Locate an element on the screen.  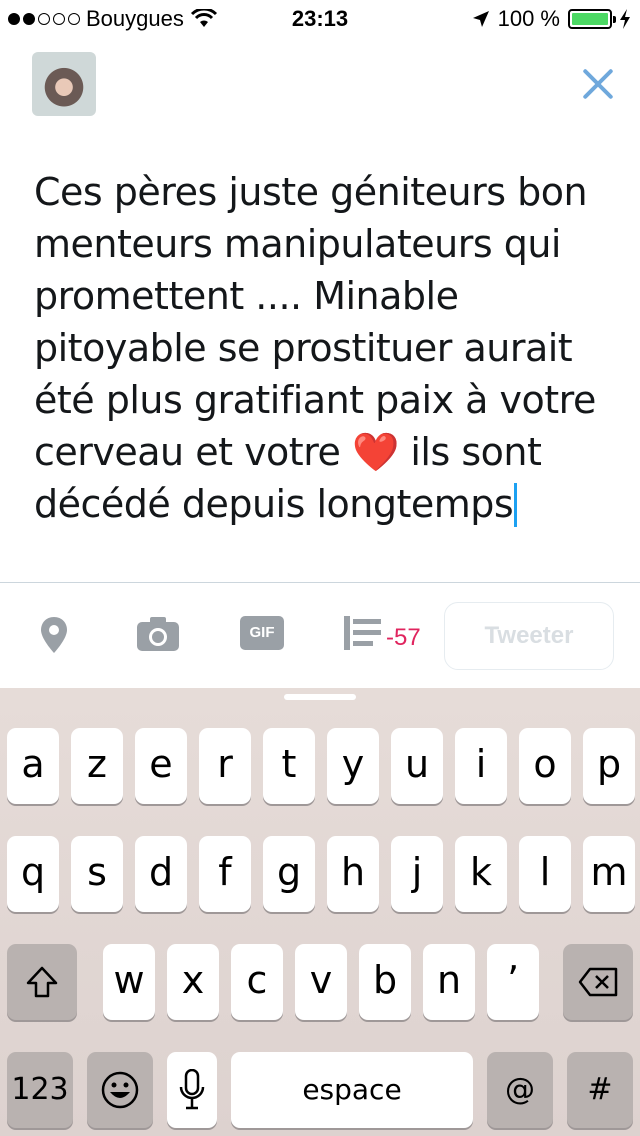
key-h: h is located at coordinates (353, 874).